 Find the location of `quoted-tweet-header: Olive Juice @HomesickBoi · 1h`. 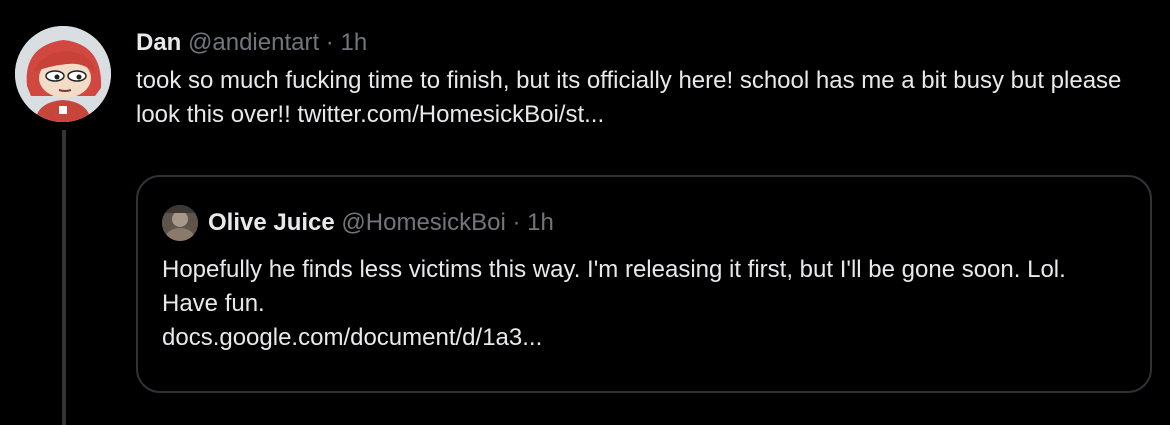

quoted-tweet-header: Olive Juice @HomesickBoi · 1h is located at coordinates (358, 223).